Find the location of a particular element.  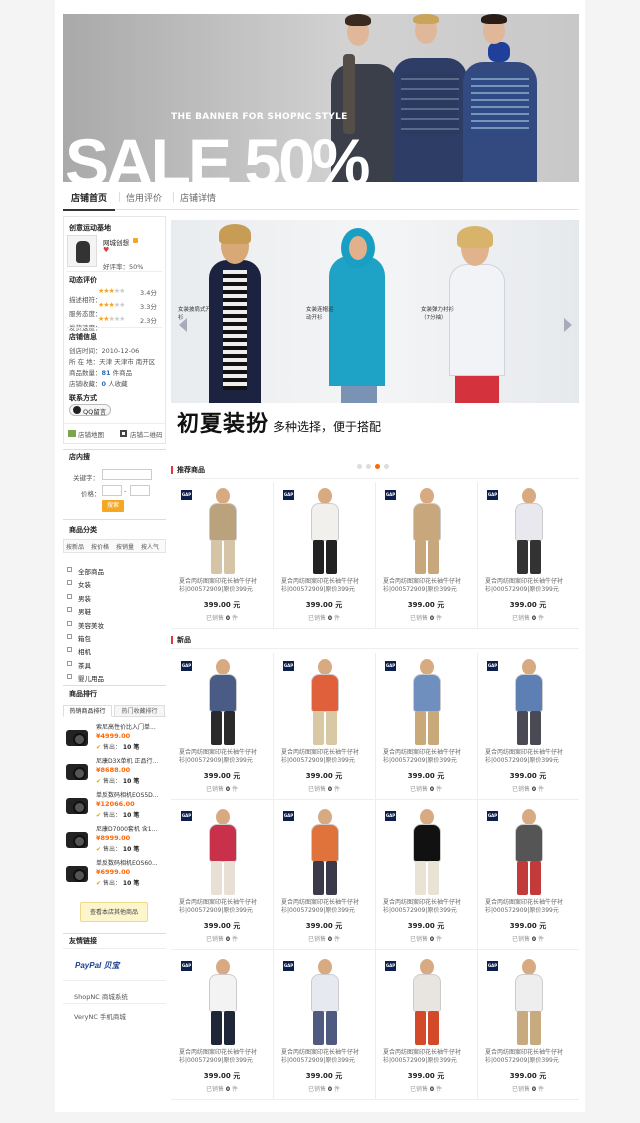

sort-by-new: 按新品 is located at coordinates (75, 546).